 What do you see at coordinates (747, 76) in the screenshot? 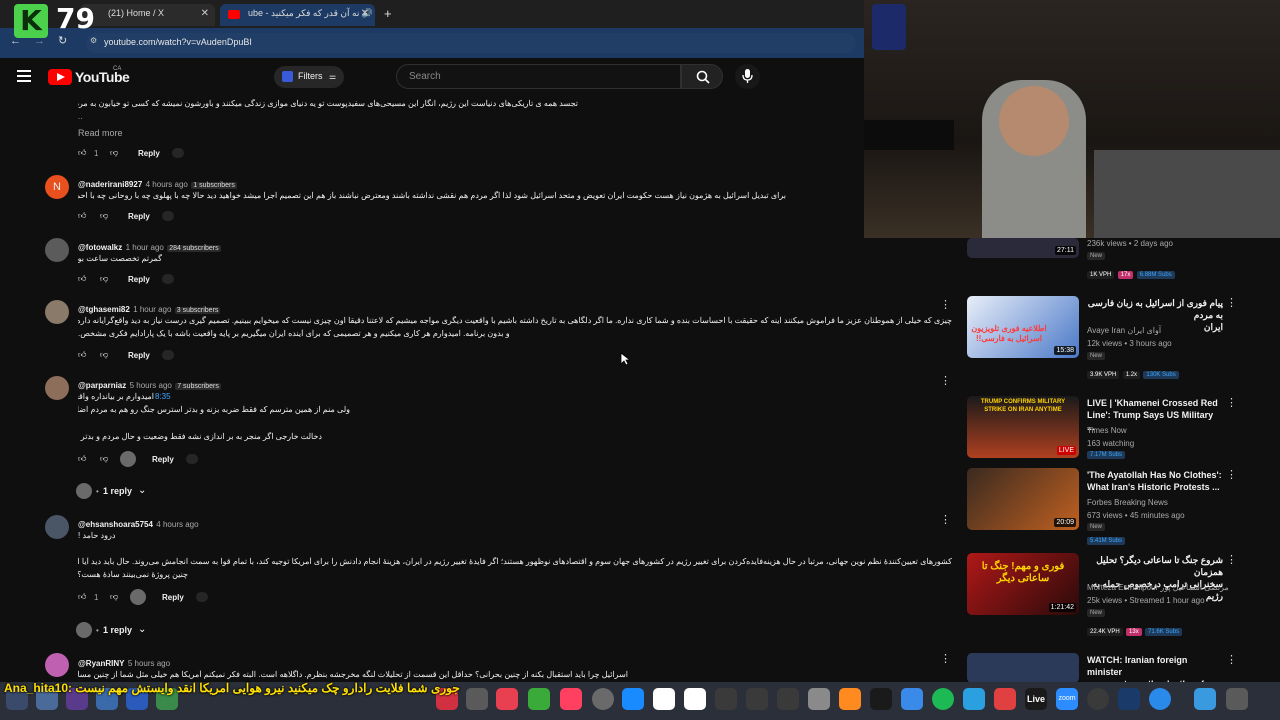
I see `voice-search-button` at bounding box center [747, 76].